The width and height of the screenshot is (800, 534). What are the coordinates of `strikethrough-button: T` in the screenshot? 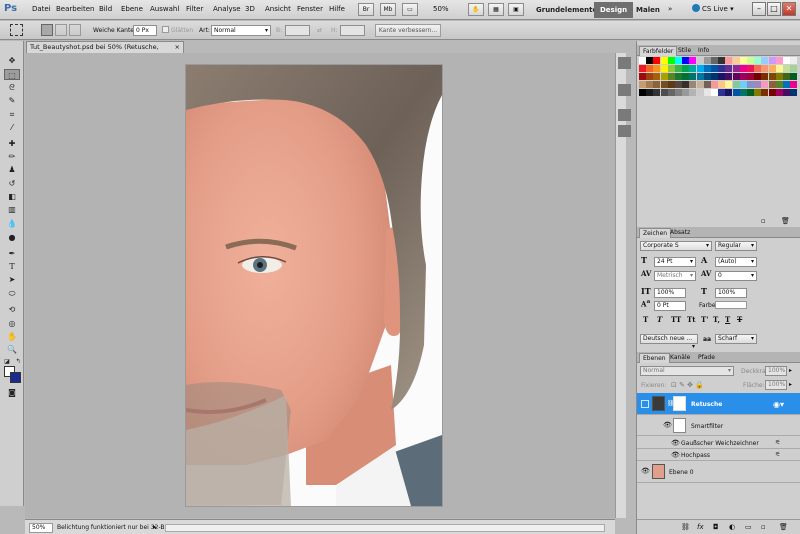 It's located at (739, 319).